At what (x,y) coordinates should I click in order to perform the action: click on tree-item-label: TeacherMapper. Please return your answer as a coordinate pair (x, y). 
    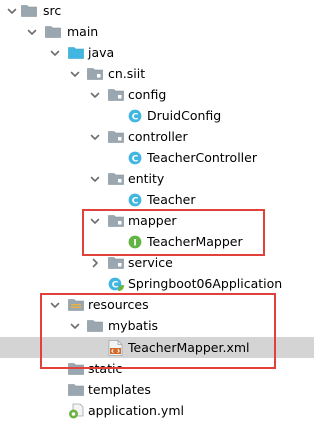
    Looking at the image, I should click on (195, 241).